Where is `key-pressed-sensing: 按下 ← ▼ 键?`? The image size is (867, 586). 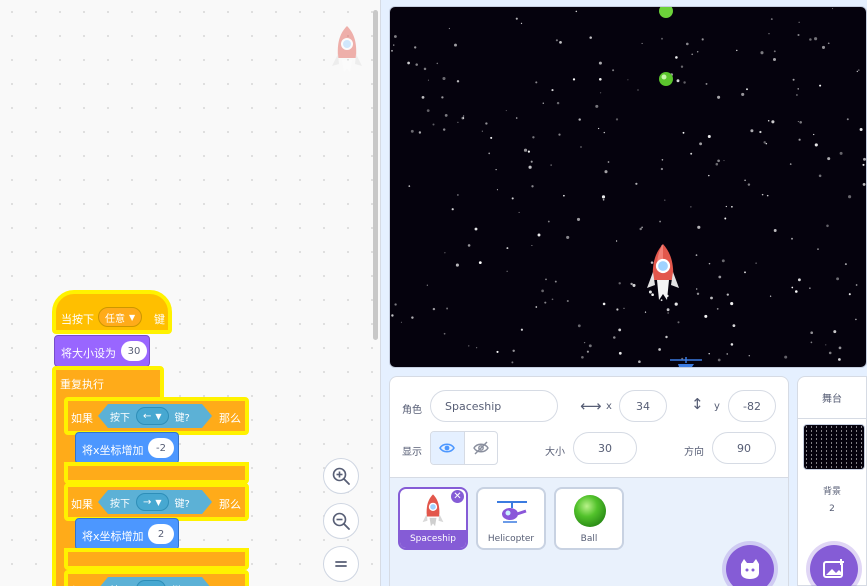
key-pressed-sensing: 按下 ← ▼ 键? is located at coordinates (155, 416).